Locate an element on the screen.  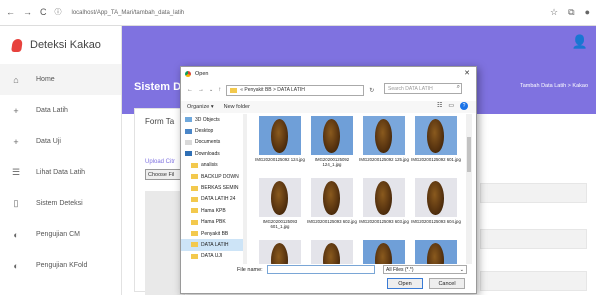
file-name: IMG20200125093 603.jpg is located at coordinates (384, 221).